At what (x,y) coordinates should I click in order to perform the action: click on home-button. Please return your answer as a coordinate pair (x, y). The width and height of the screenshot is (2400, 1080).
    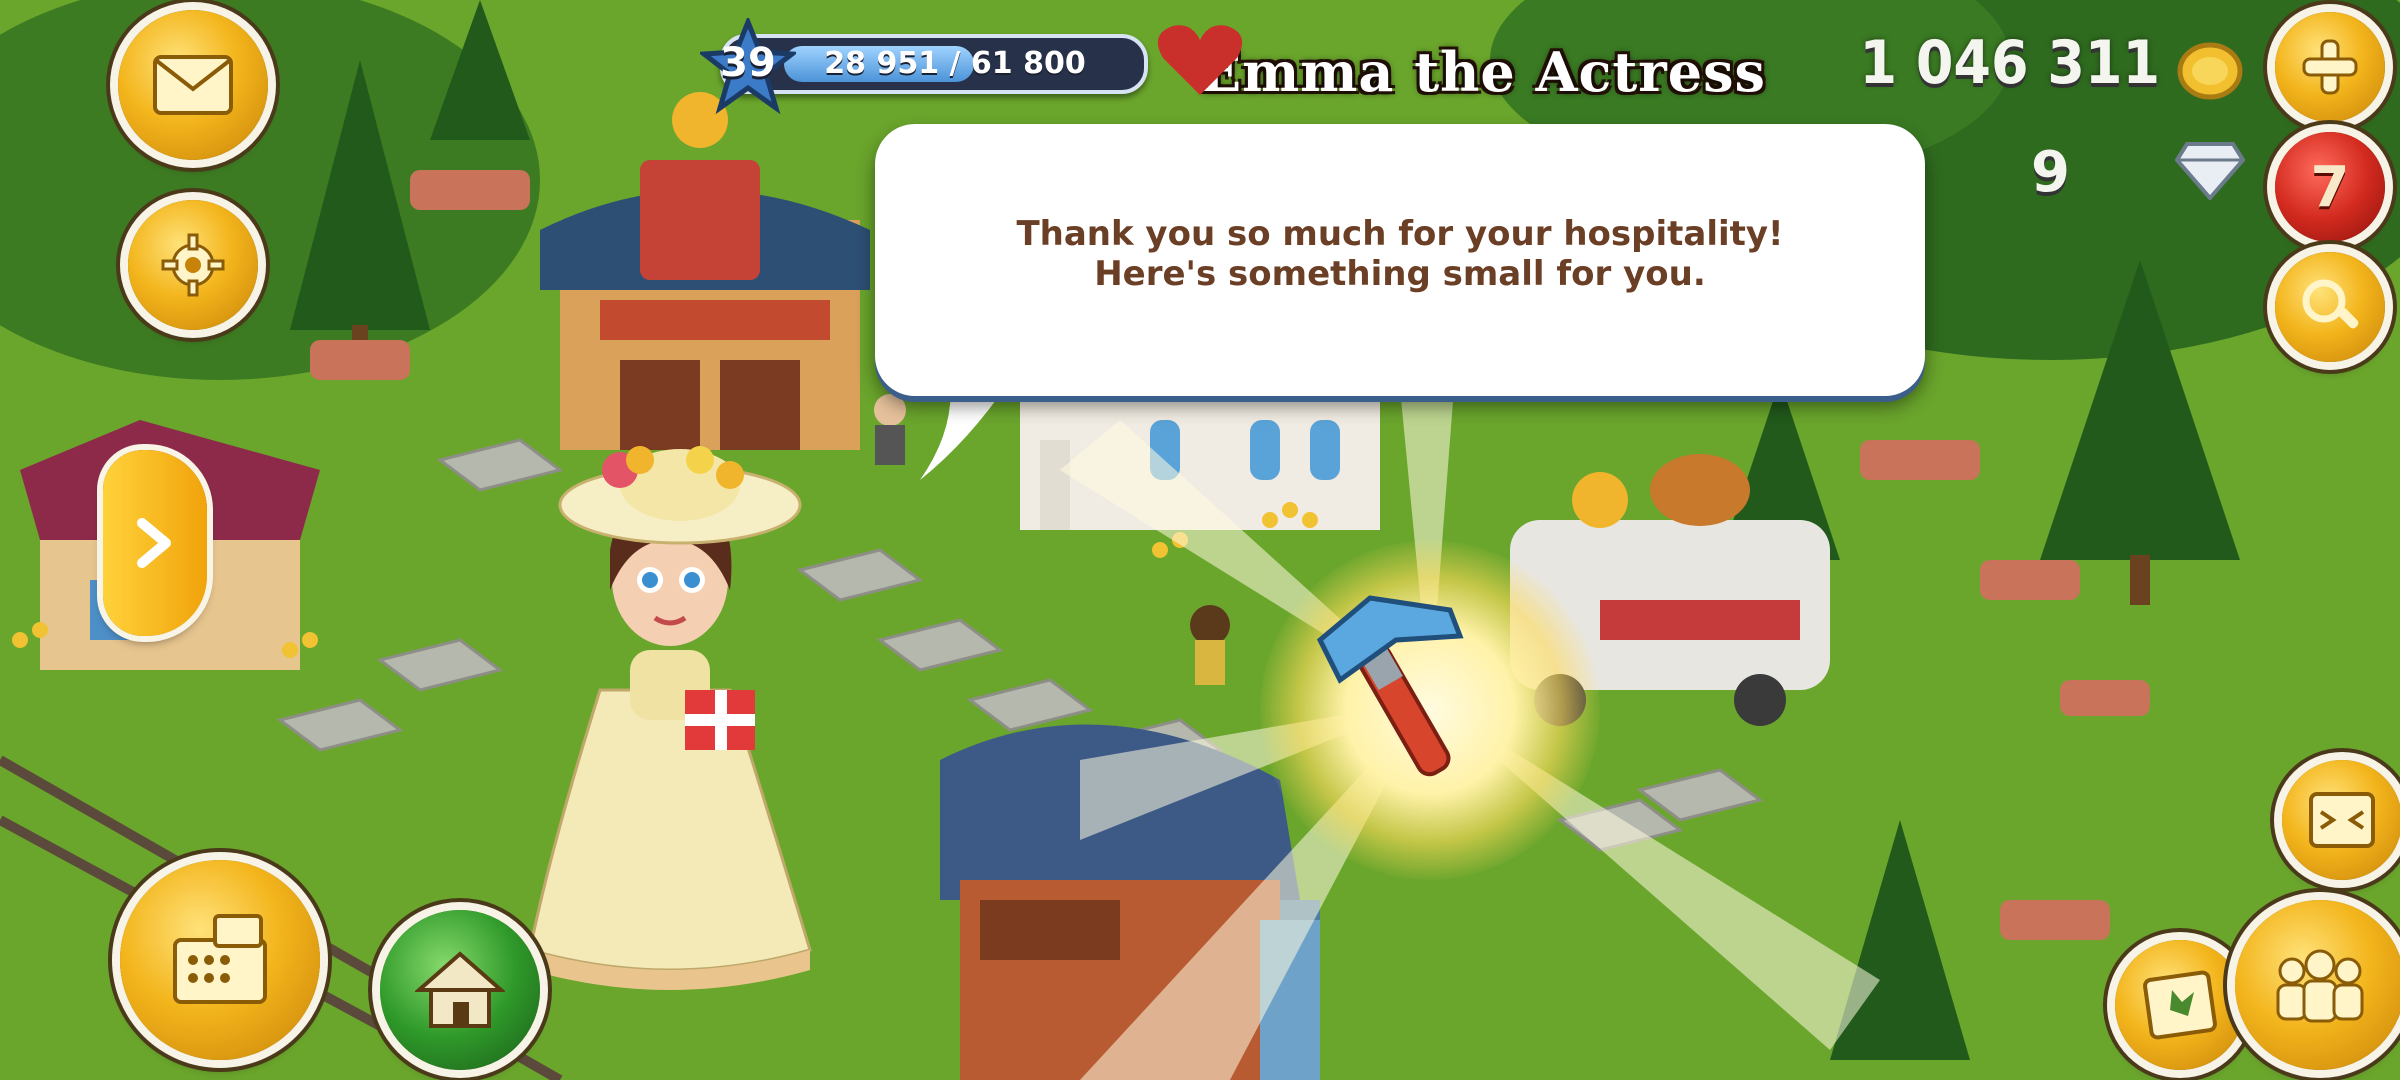
    Looking at the image, I should click on (460, 990).